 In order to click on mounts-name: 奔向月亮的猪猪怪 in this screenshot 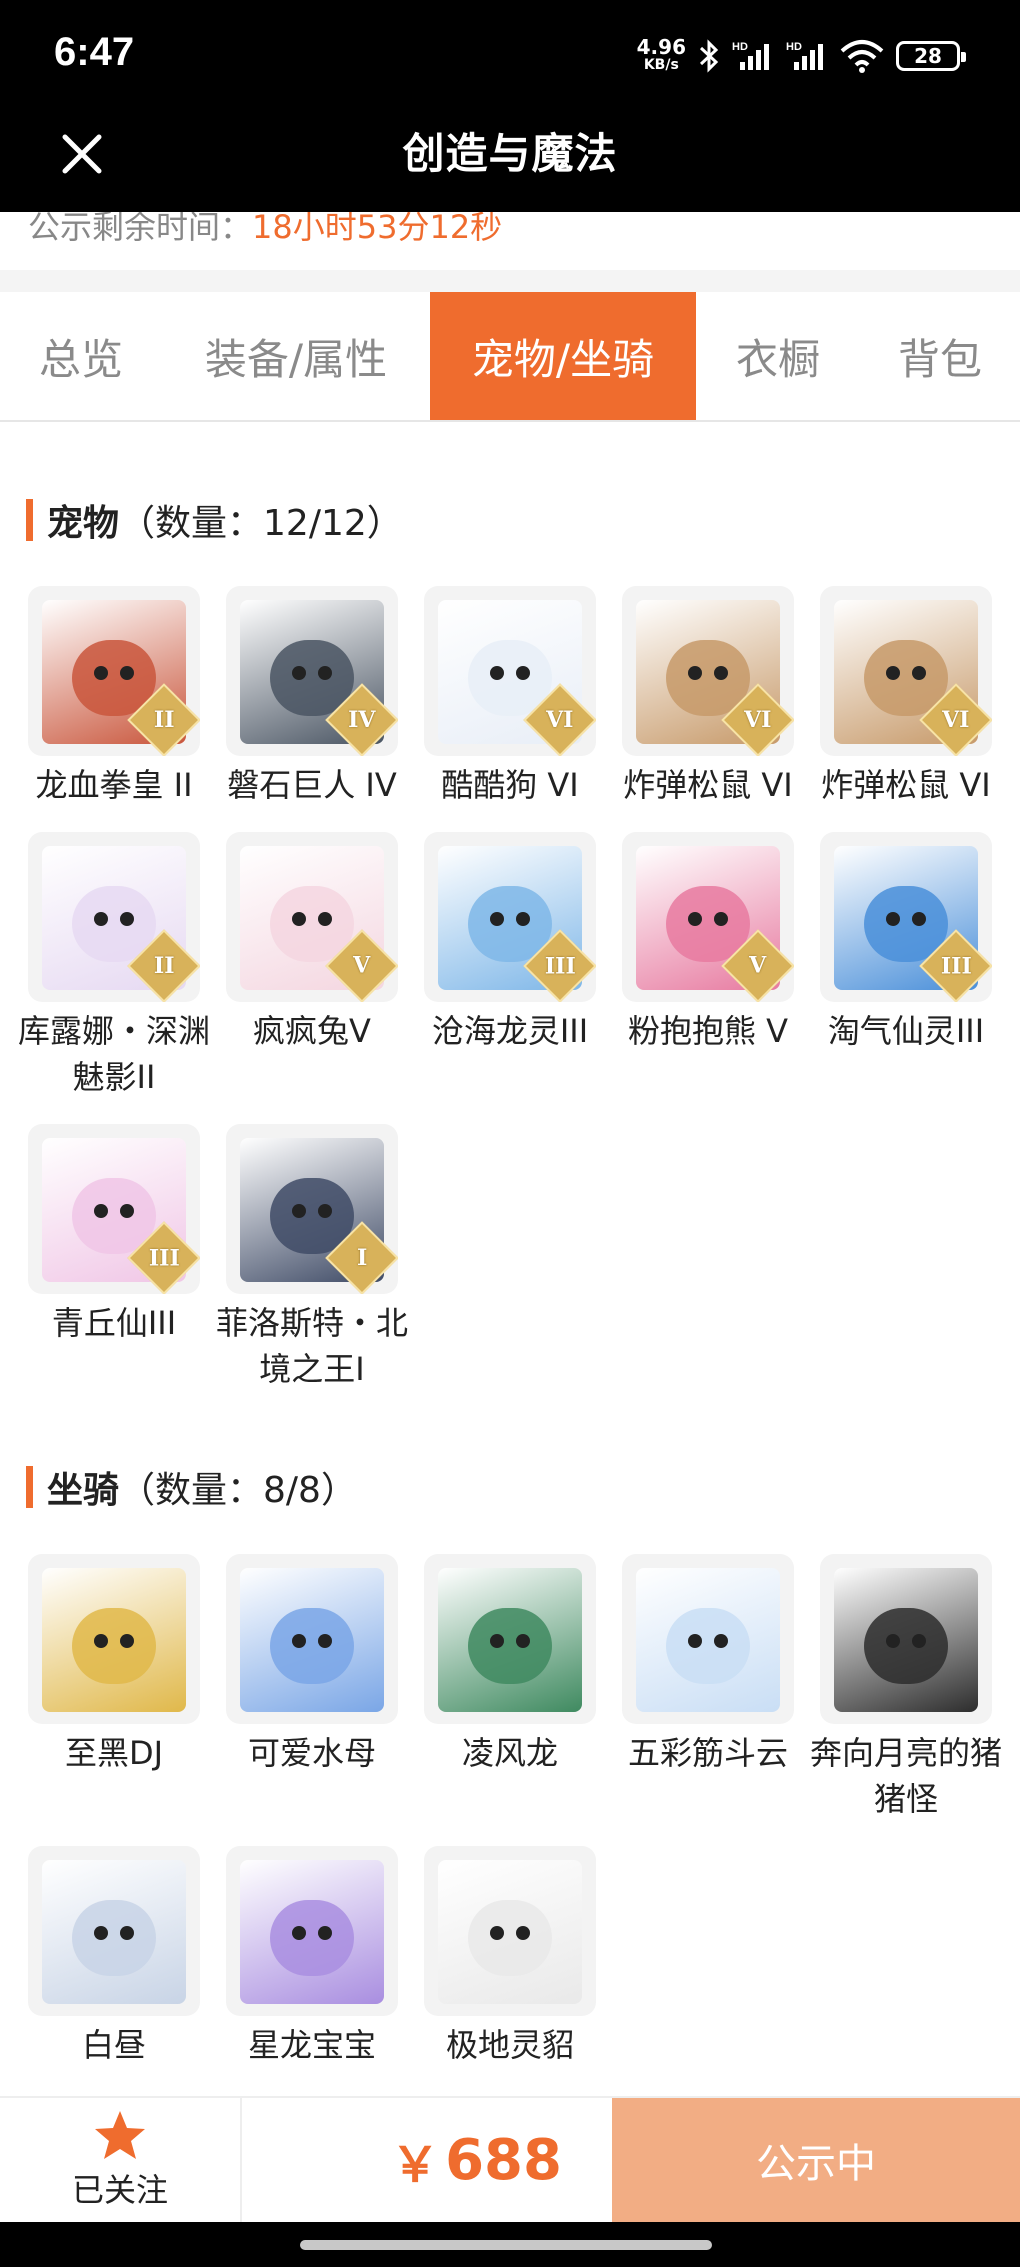, I will do `click(905, 1776)`.